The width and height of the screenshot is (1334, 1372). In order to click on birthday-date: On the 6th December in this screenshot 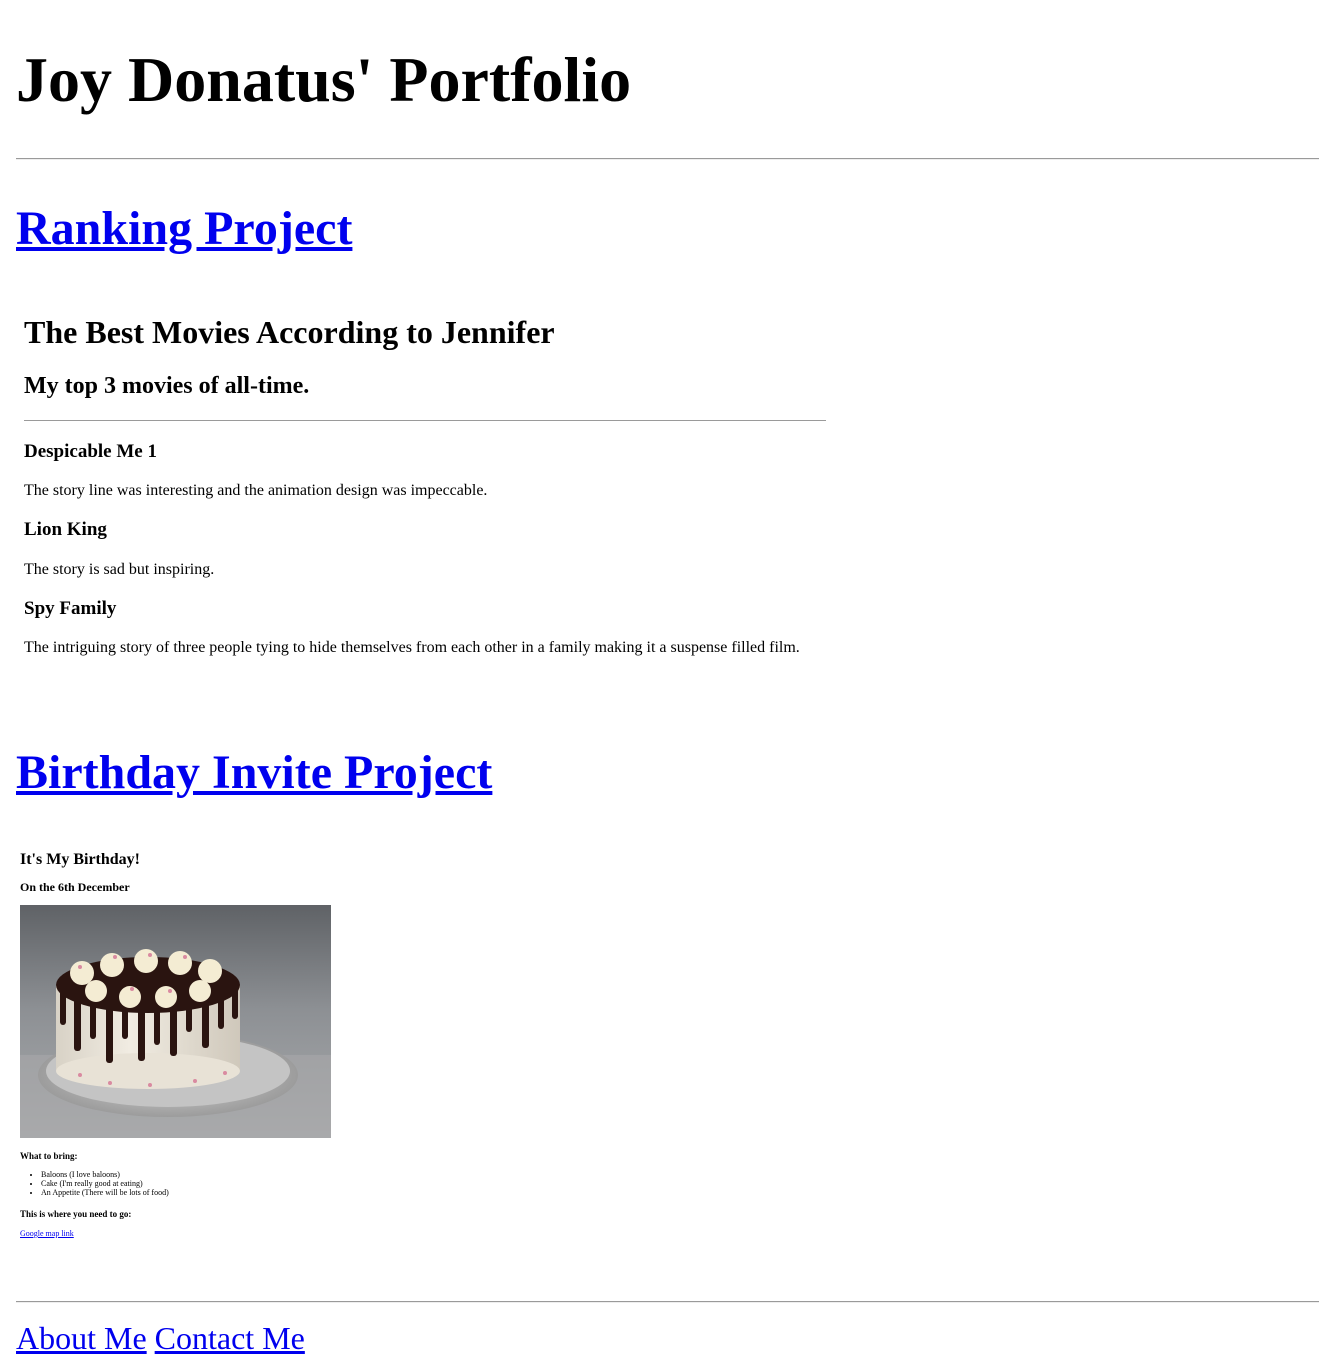, I will do `click(75, 887)`.